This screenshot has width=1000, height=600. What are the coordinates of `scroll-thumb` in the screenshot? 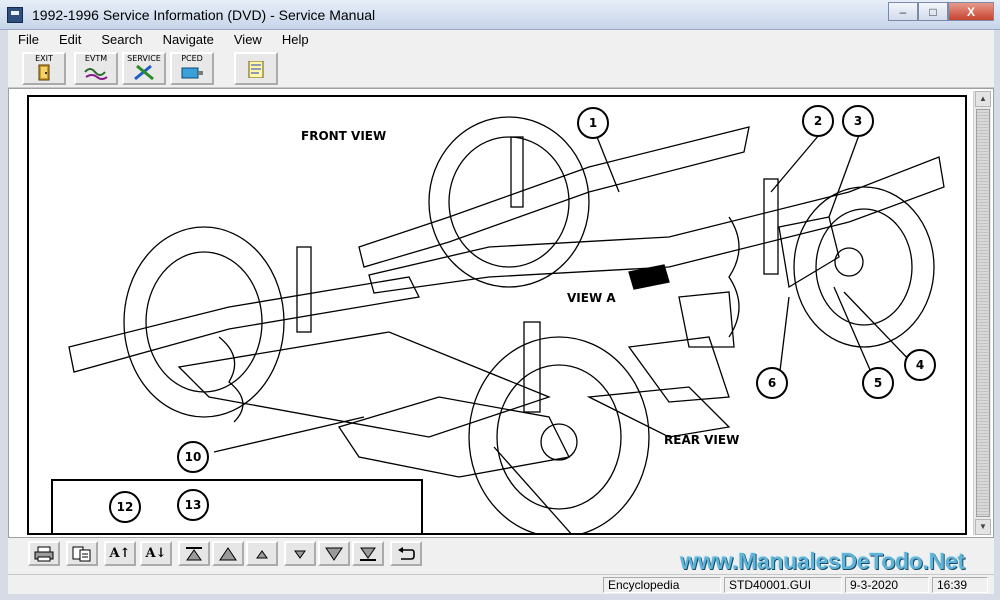 It's located at (983, 313).